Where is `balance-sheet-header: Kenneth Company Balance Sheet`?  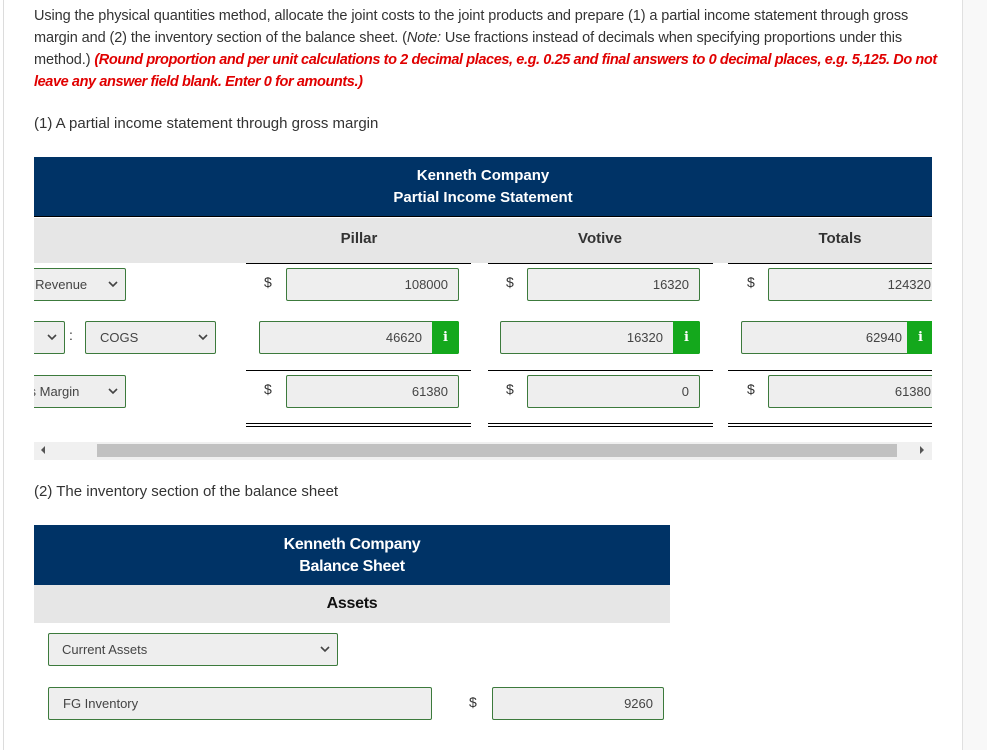
balance-sheet-header: Kenneth Company Balance Sheet is located at coordinates (352, 555).